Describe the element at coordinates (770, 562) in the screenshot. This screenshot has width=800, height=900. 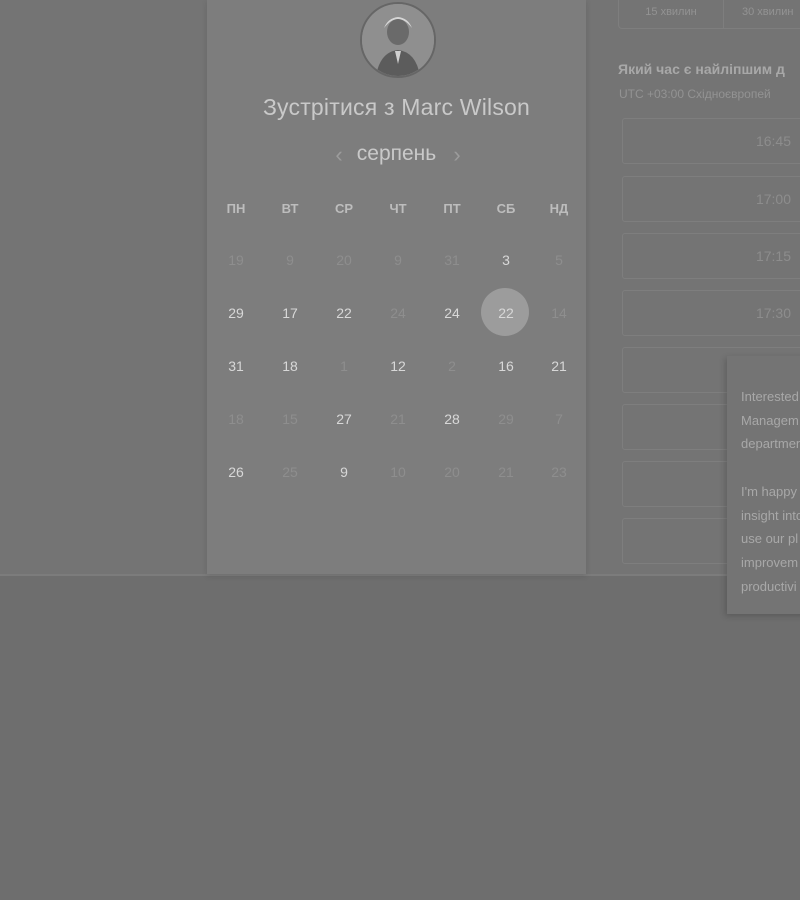
I see `tooltip-text-line: improvem` at that location.